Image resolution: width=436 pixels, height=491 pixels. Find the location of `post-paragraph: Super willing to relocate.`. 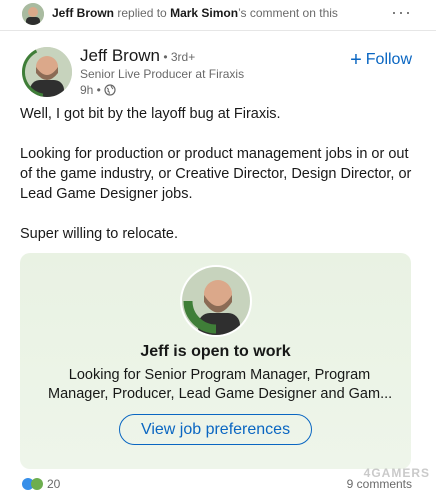

post-paragraph: Super willing to relocate. is located at coordinates (99, 234).